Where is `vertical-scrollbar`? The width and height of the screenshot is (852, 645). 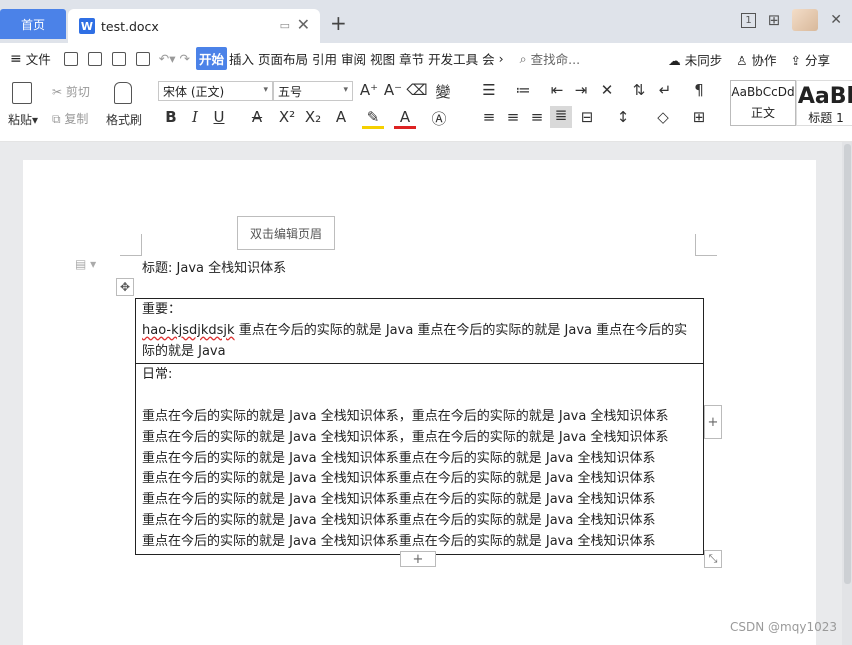
vertical-scrollbar is located at coordinates (847, 393).